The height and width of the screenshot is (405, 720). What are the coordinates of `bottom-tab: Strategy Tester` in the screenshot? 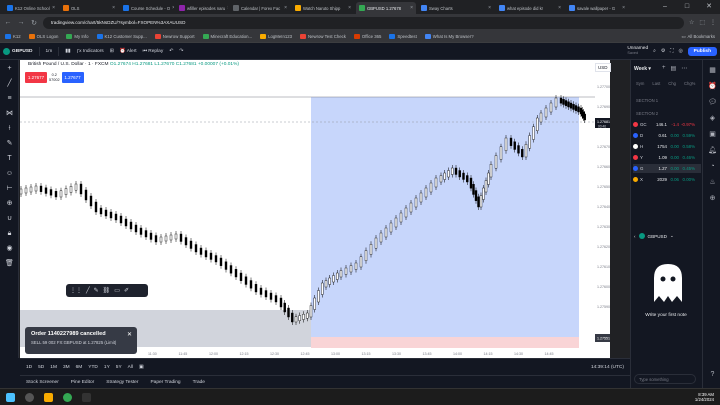 It's located at (122, 382).